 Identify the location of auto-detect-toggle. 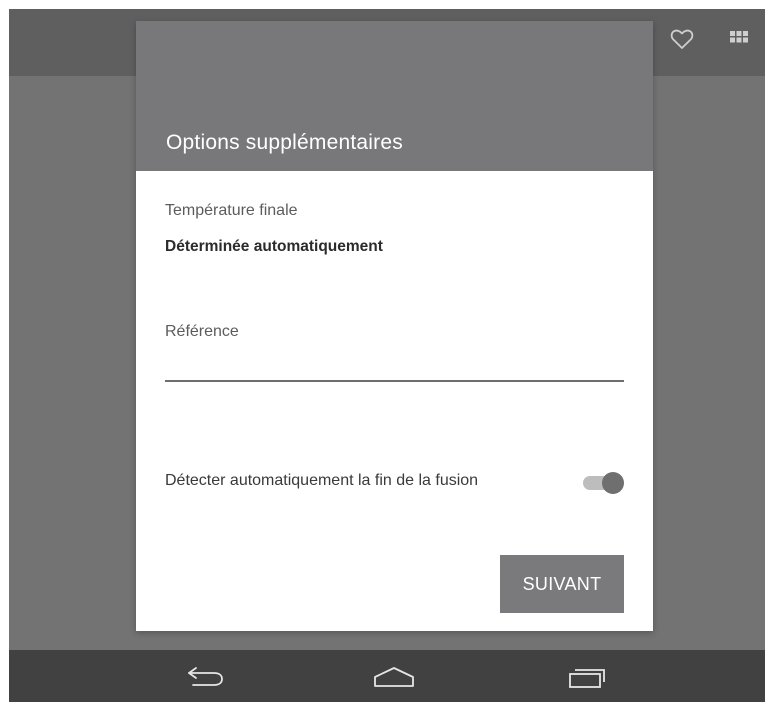
(603, 483).